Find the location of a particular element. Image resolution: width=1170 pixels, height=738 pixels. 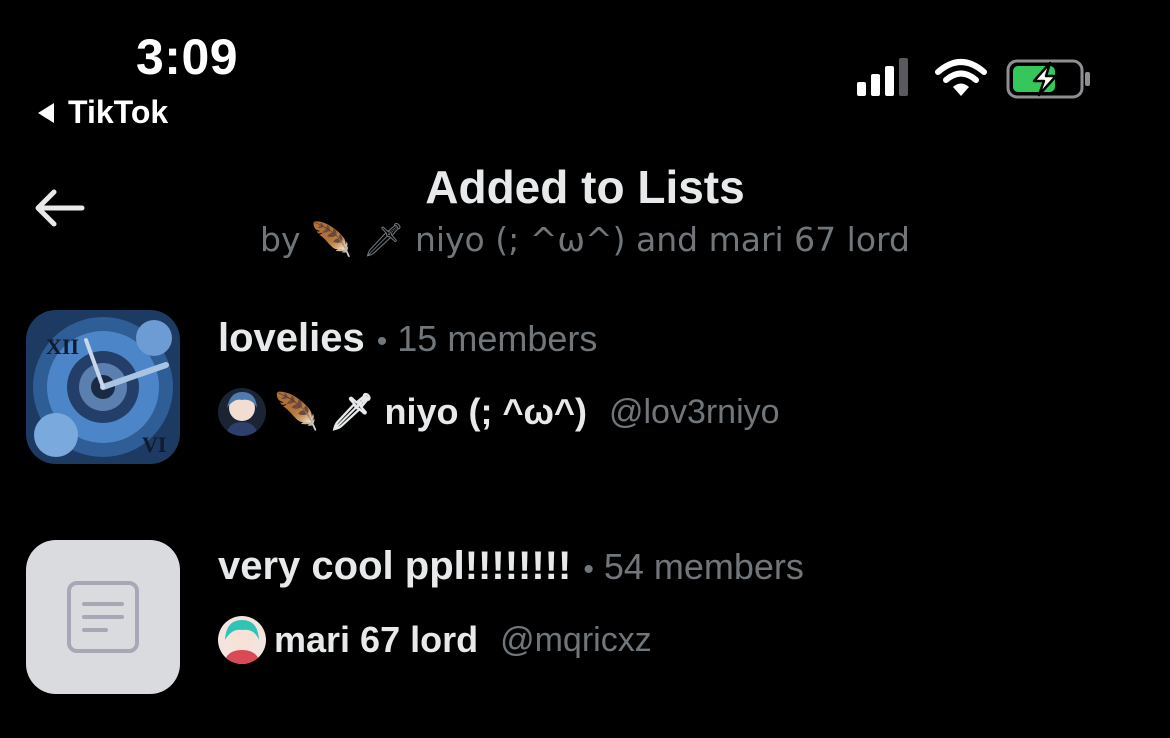

back-to-app-button: TikTok is located at coordinates (103, 112).